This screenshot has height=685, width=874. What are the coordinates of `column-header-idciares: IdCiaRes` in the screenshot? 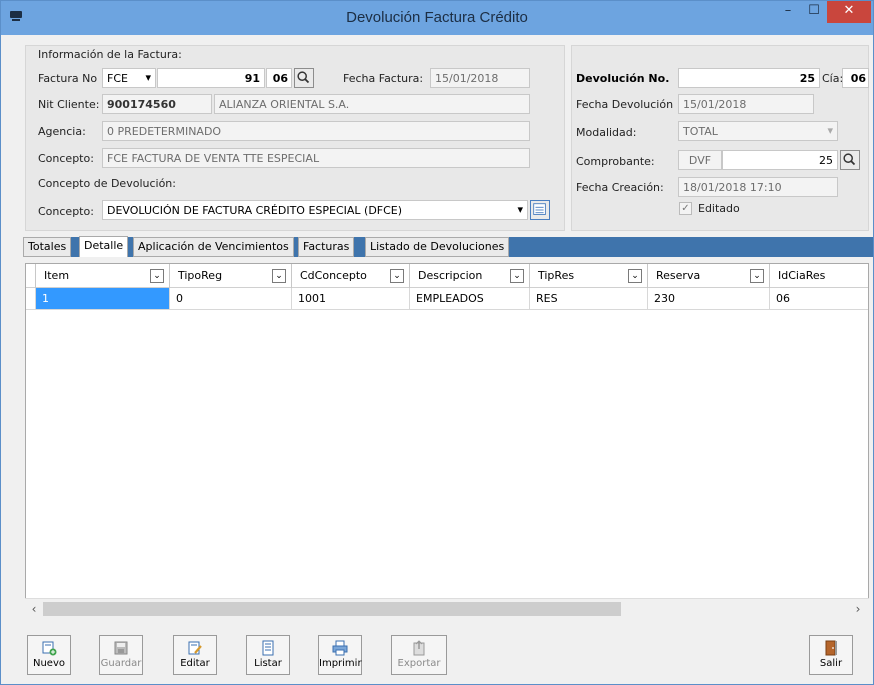 It's located at (819, 276).